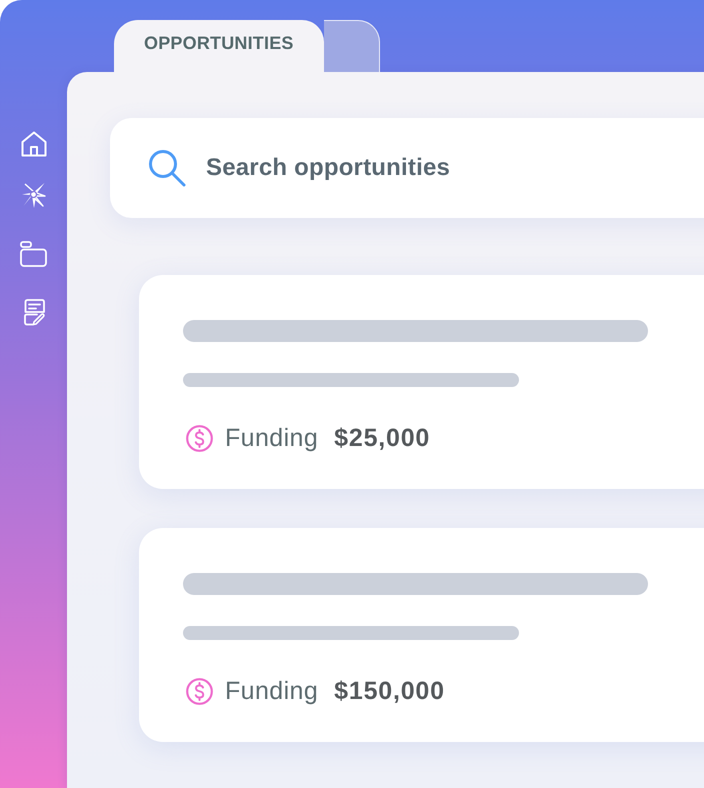 The image size is (704, 788). I want to click on home-icon, so click(33, 144).